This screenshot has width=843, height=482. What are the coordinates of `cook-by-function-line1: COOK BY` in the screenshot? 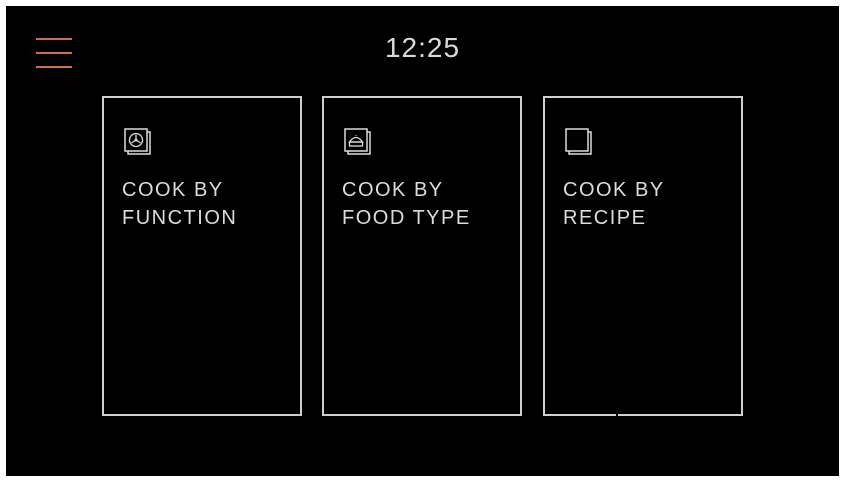 It's located at (173, 190).